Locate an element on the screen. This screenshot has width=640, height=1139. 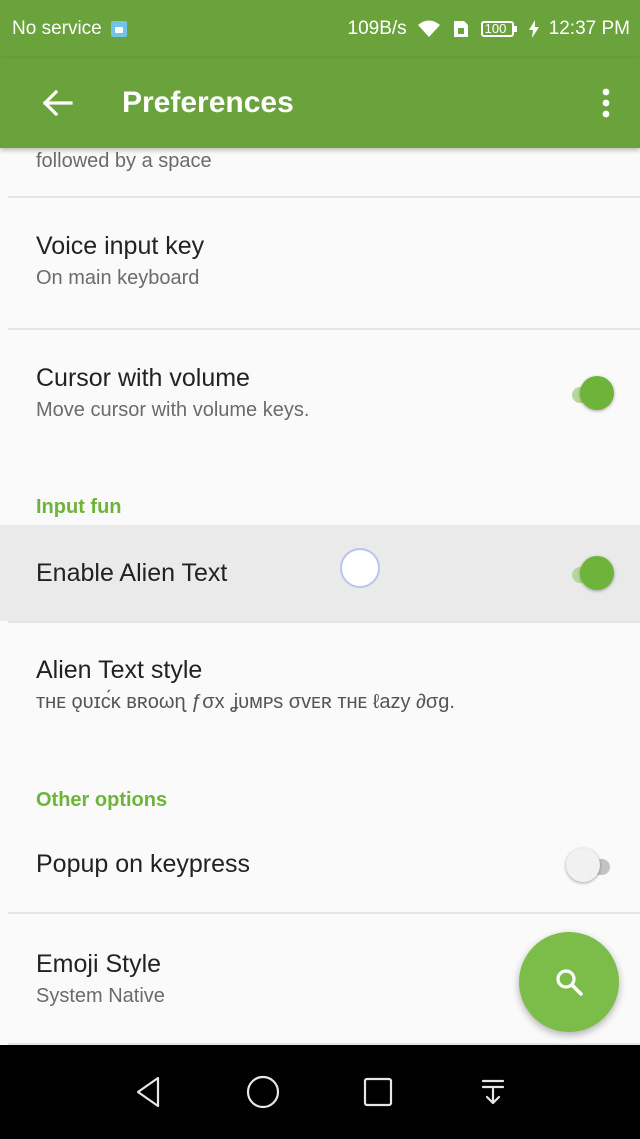
nav-recents-button is located at coordinates (378, 1092).